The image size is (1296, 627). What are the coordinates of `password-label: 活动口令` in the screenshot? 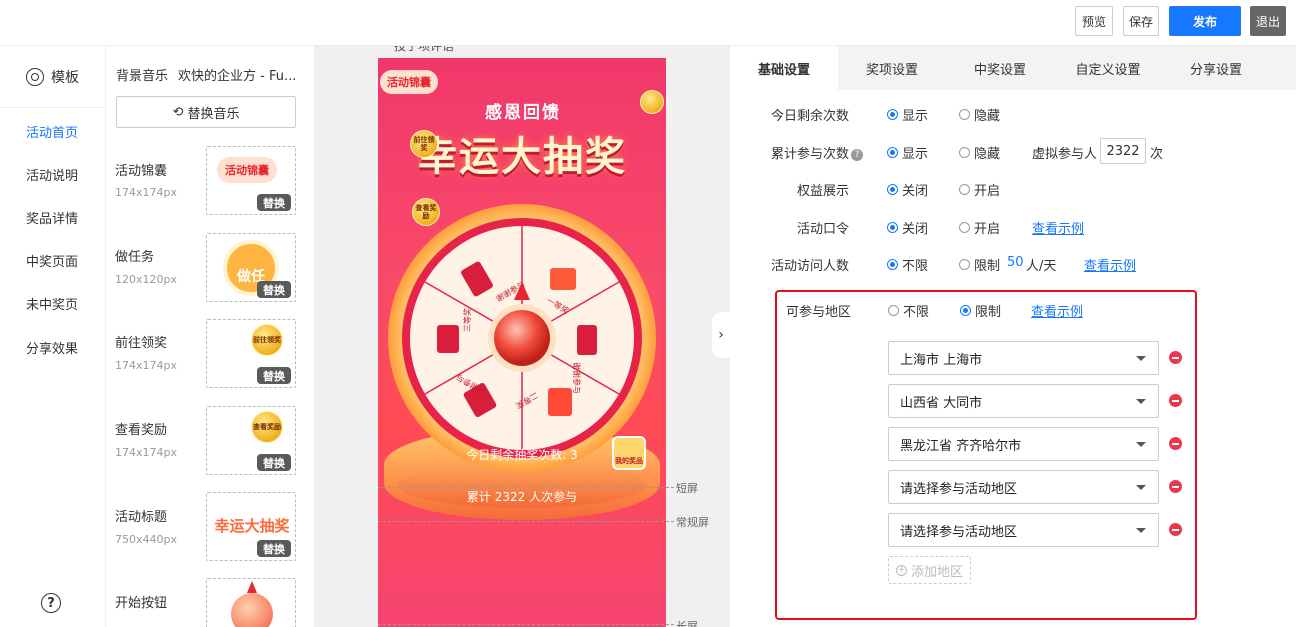 It's located at (823, 229).